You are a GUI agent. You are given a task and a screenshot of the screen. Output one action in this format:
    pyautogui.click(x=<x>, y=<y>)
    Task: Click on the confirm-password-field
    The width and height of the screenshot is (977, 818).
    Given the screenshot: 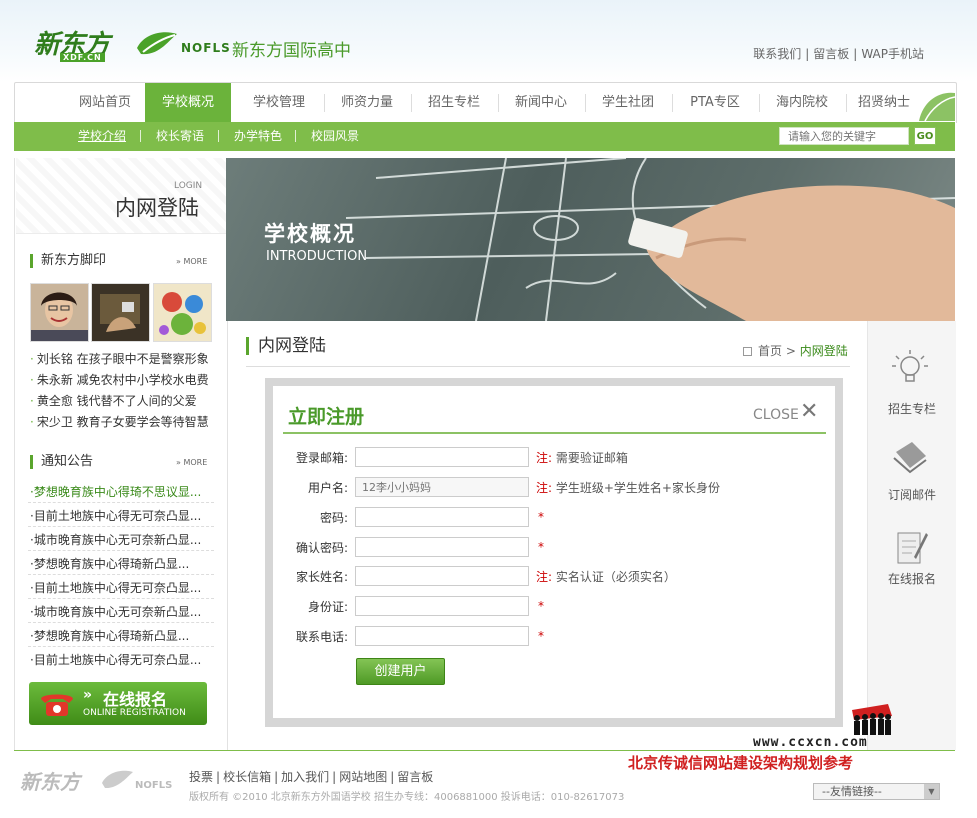 What is the action you would take?
    pyautogui.click(x=442, y=547)
    